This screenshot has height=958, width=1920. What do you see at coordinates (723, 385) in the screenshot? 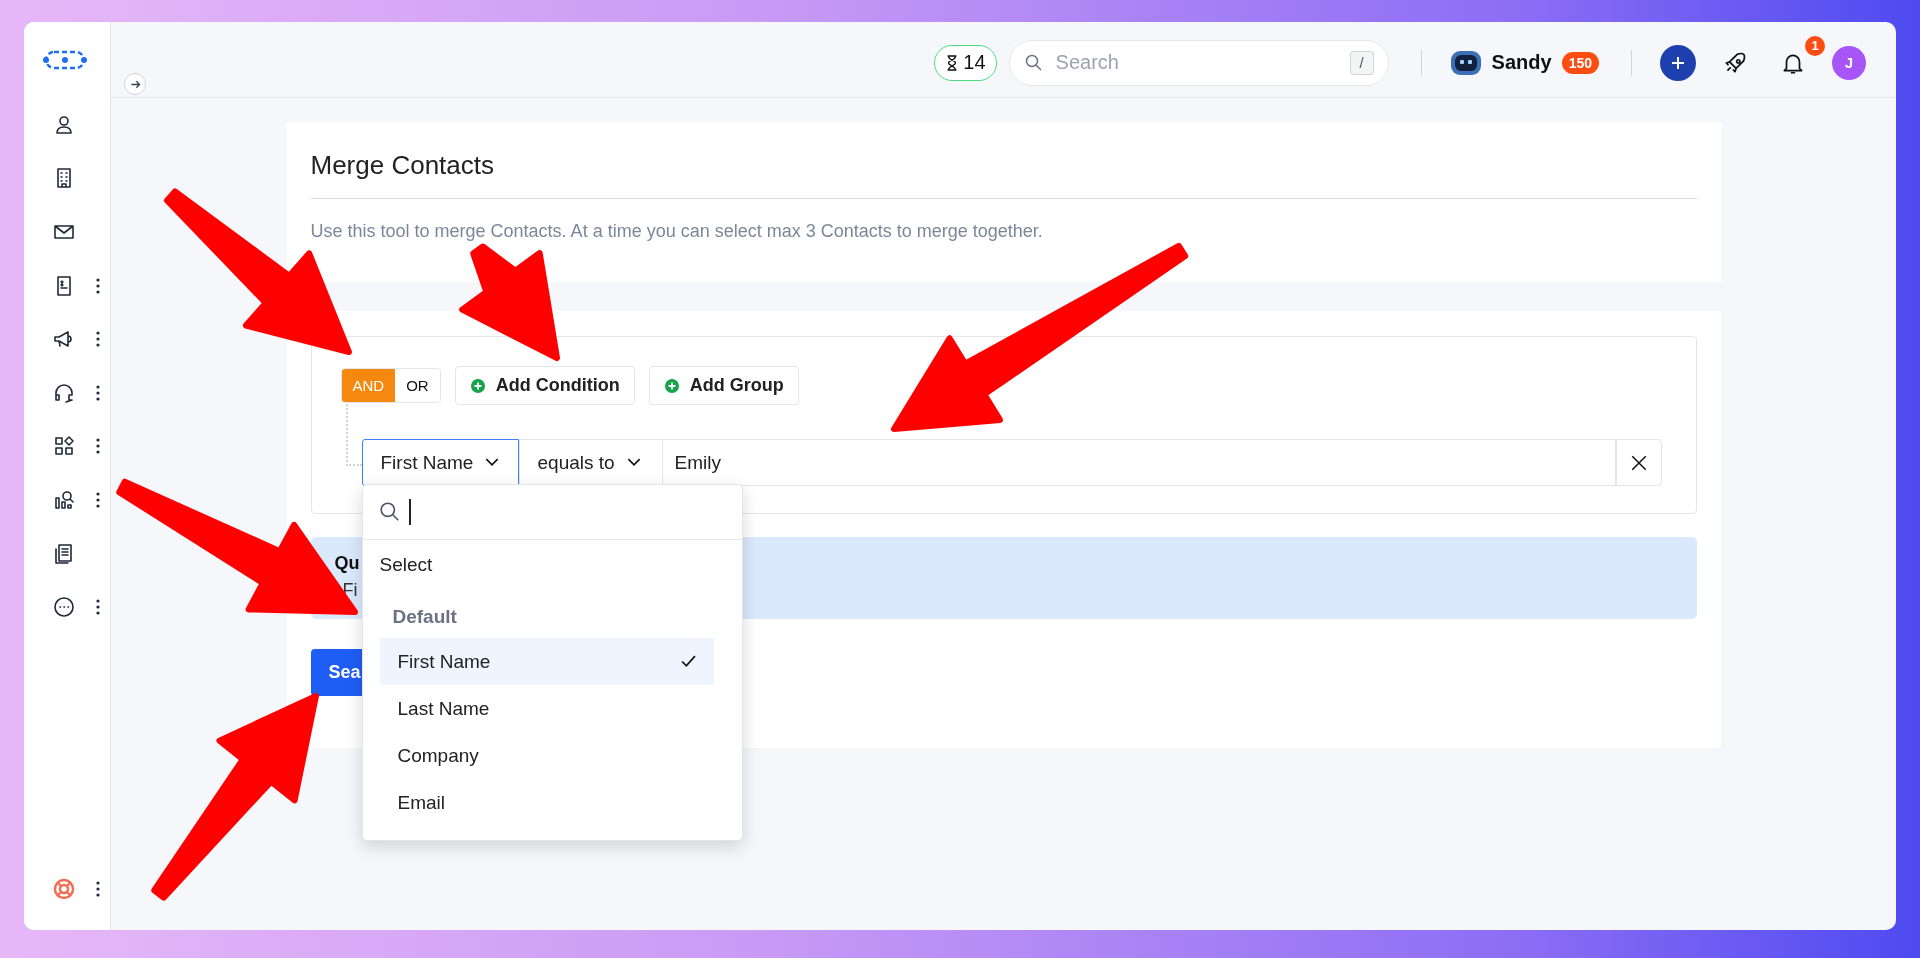
I see `add-button: Add Group` at bounding box center [723, 385].